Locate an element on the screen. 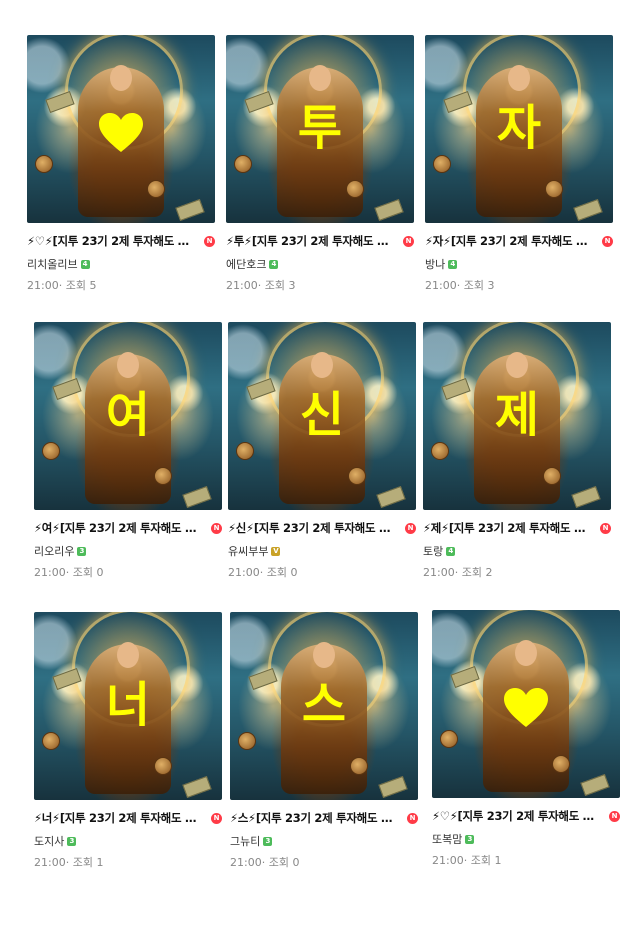  overlay-character: 여 is located at coordinates (128, 415).